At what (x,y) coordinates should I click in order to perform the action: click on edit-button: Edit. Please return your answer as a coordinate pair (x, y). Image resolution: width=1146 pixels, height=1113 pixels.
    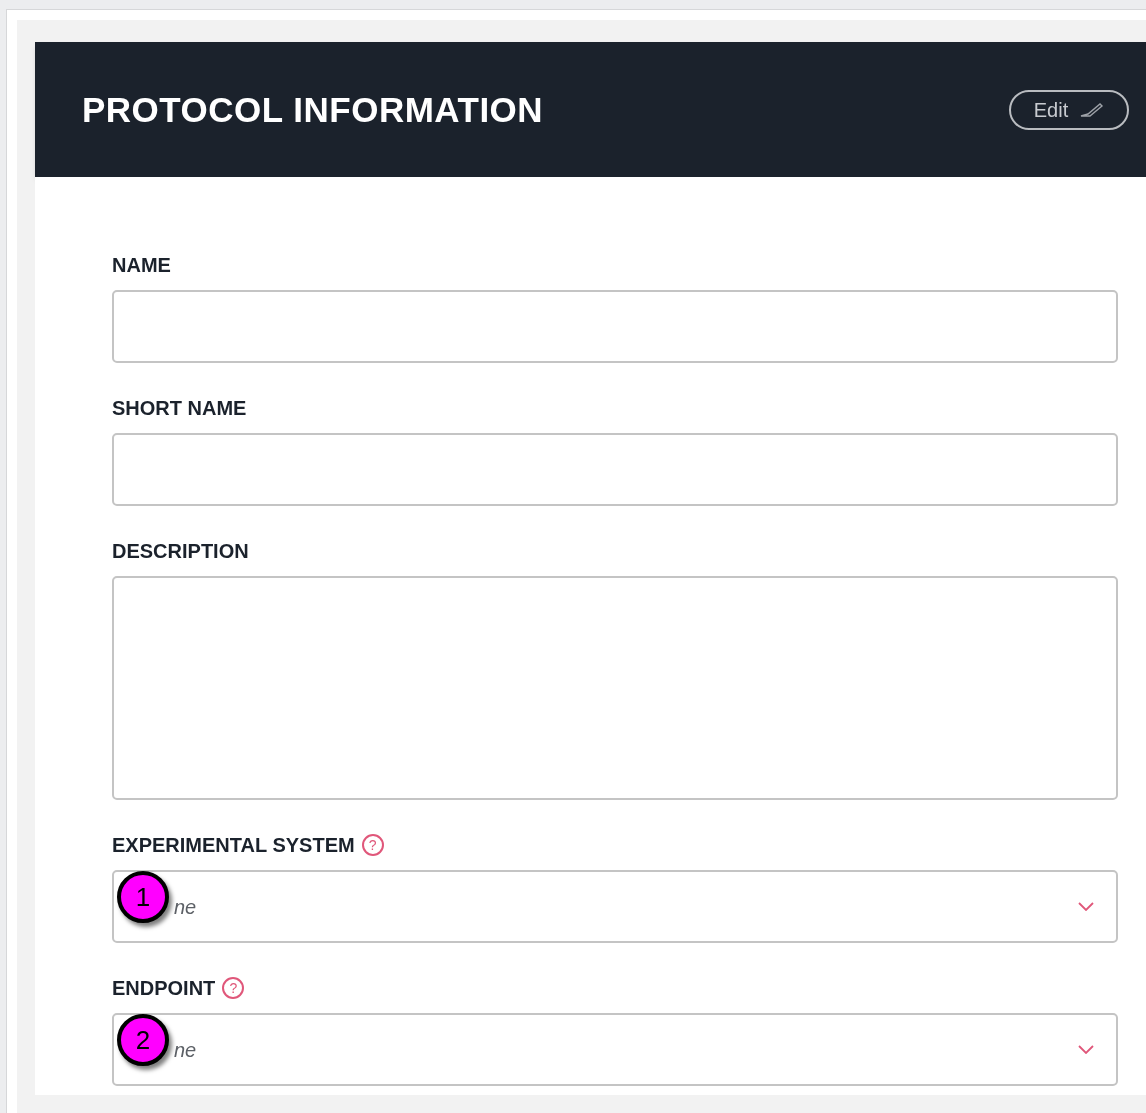
    Looking at the image, I should click on (1069, 109).